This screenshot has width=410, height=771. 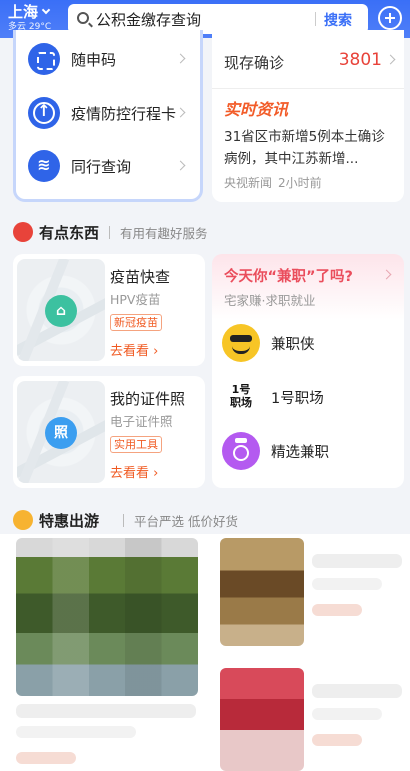 What do you see at coordinates (109, 432) in the screenshot?
I see `id-photo-card: 照 我的证件照 电子证件照 实用工具 去看看 ›` at bounding box center [109, 432].